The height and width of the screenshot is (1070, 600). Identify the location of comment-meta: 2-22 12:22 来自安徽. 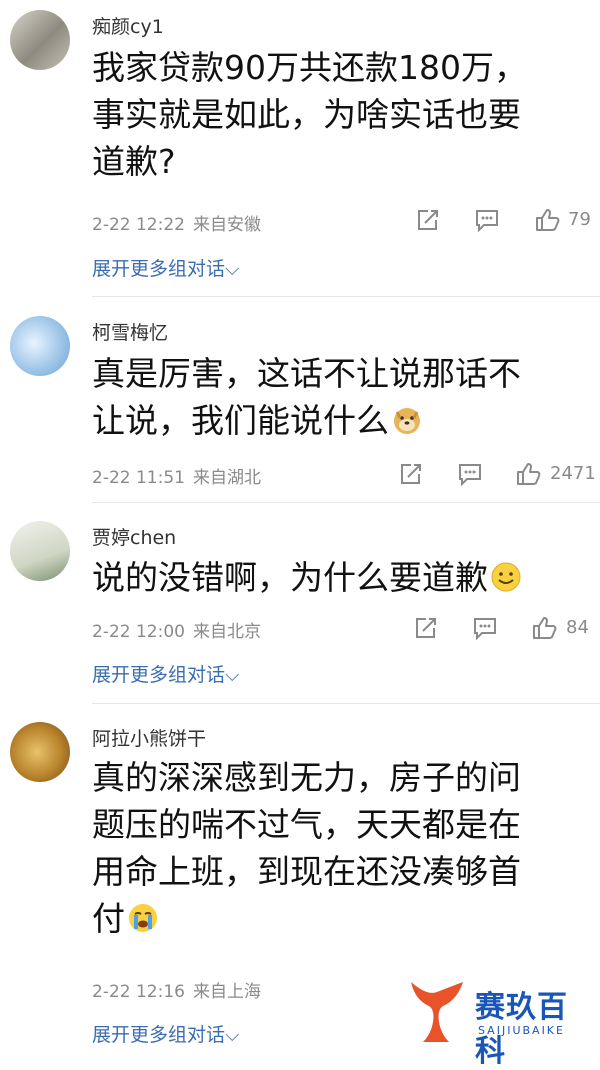
(176, 222).